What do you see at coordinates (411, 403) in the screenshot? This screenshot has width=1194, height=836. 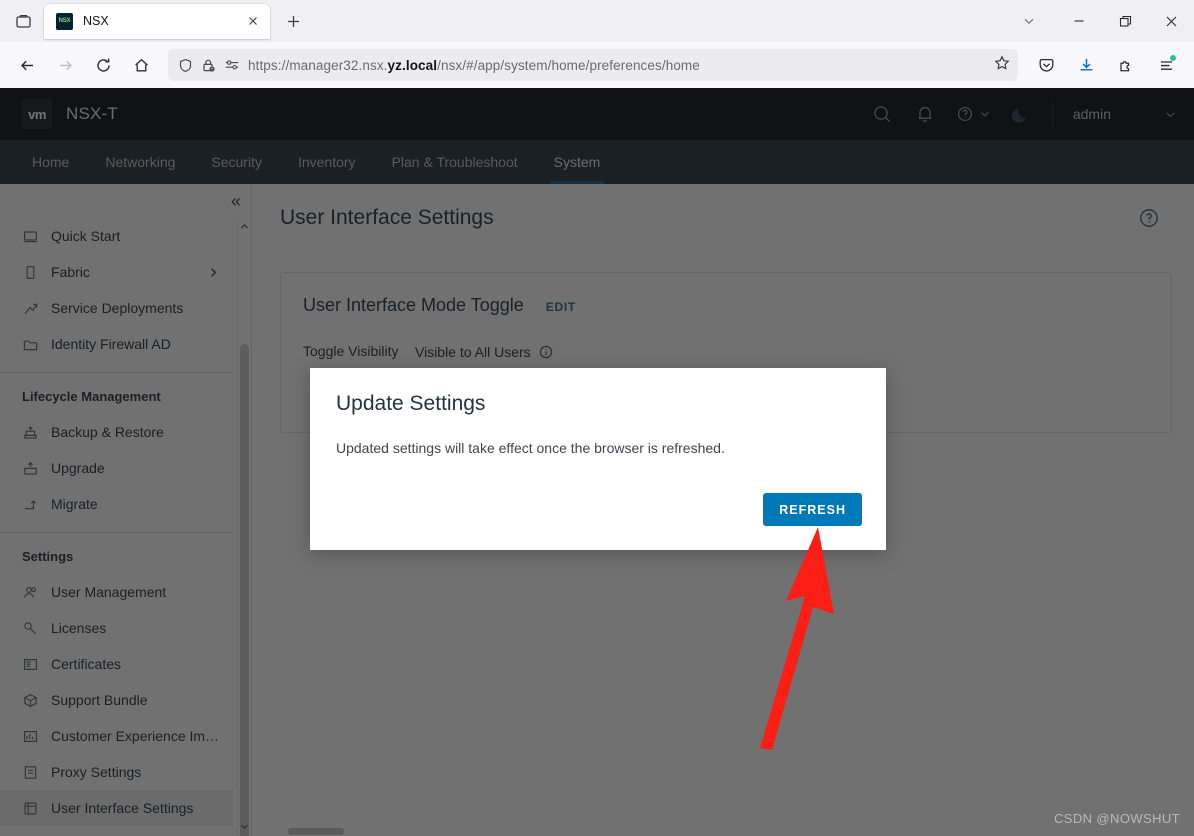 I see `dialog-title: Update Settings` at bounding box center [411, 403].